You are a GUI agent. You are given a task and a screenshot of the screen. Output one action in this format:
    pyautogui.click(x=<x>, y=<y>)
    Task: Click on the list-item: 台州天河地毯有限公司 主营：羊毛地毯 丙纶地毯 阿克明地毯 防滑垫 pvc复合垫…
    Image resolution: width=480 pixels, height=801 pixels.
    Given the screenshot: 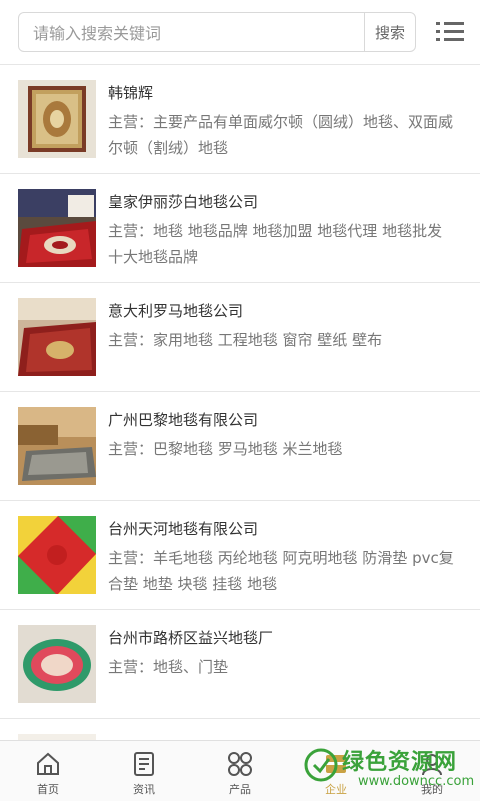 What is the action you would take?
    pyautogui.click(x=240, y=555)
    